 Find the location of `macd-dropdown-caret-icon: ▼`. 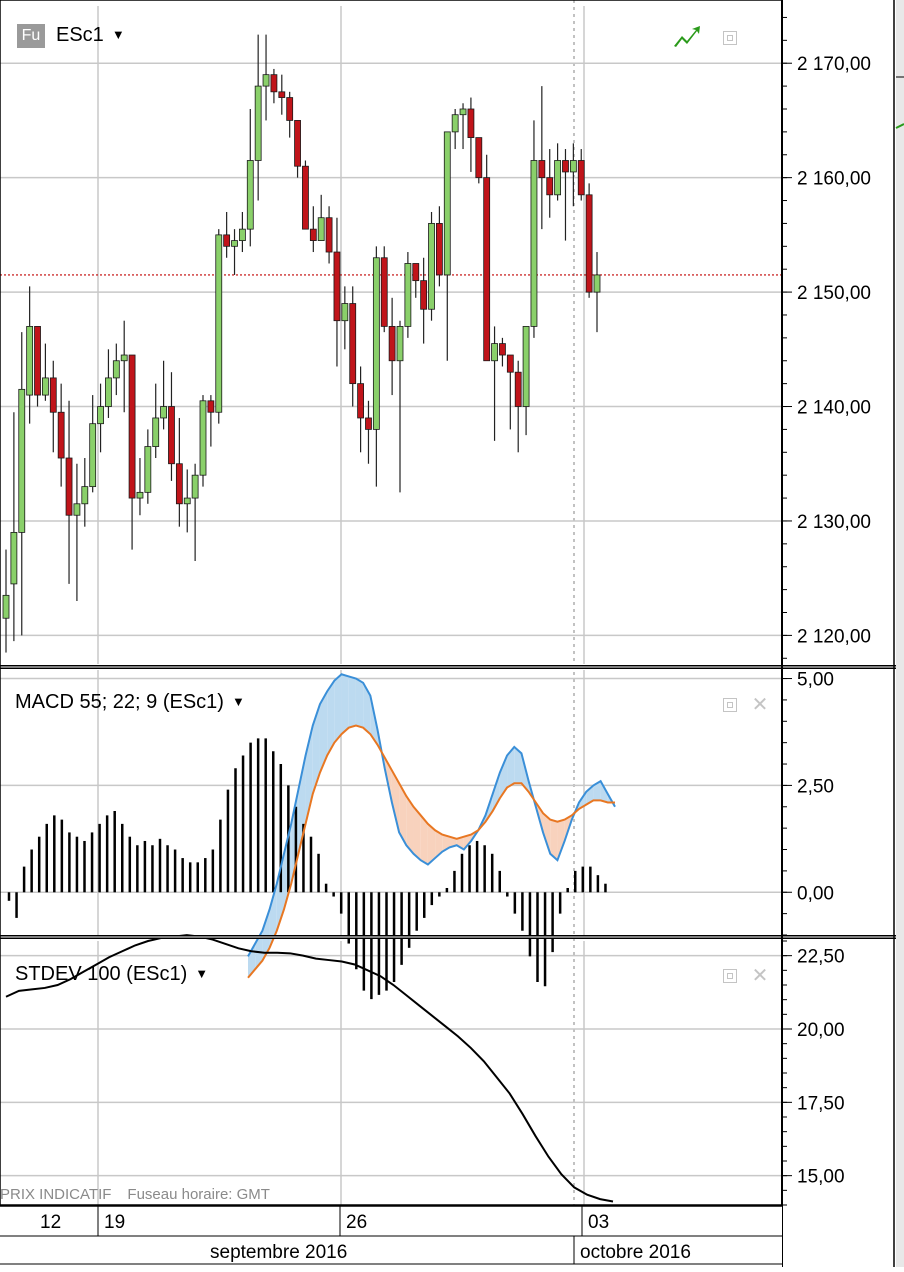

macd-dropdown-caret-icon: ▼ is located at coordinates (238, 701).